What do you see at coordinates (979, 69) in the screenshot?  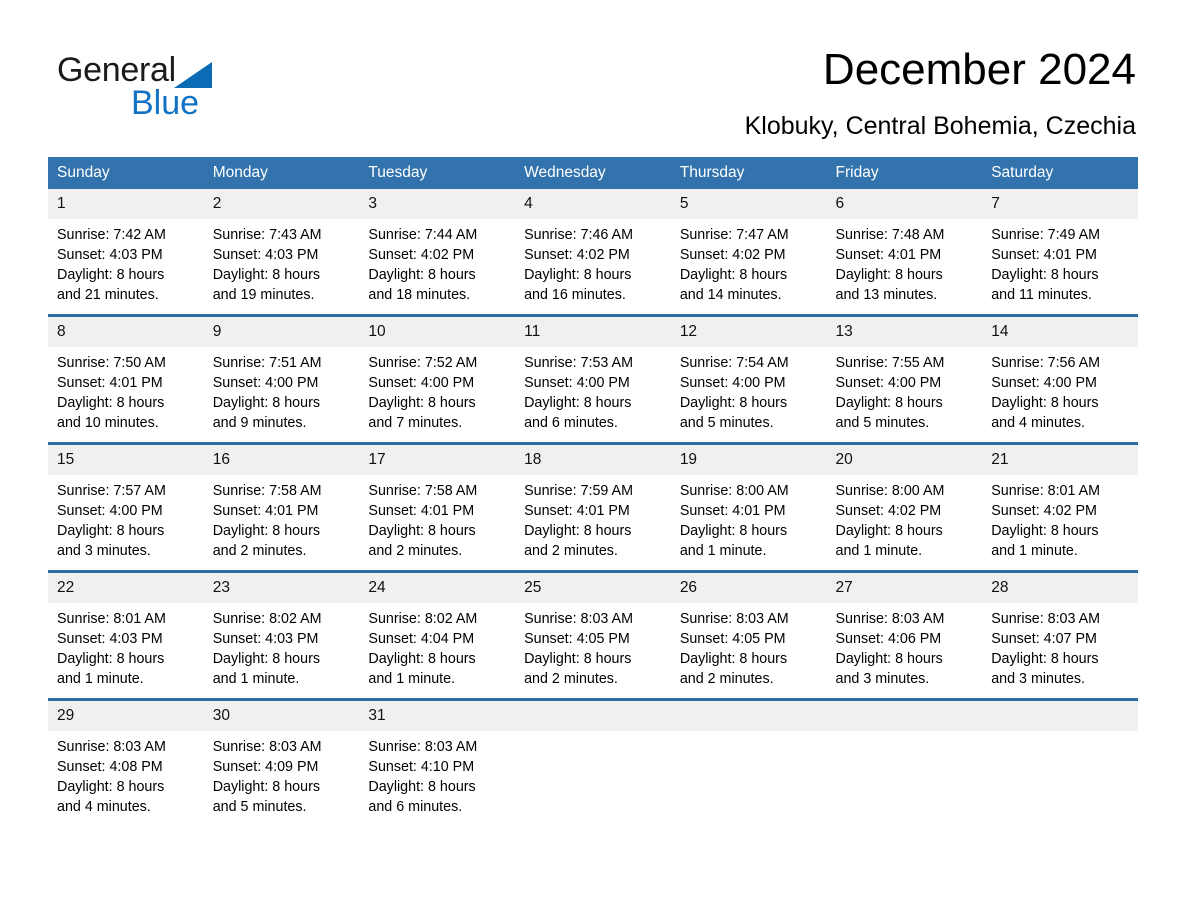 I see `page-title: December 2024` at bounding box center [979, 69].